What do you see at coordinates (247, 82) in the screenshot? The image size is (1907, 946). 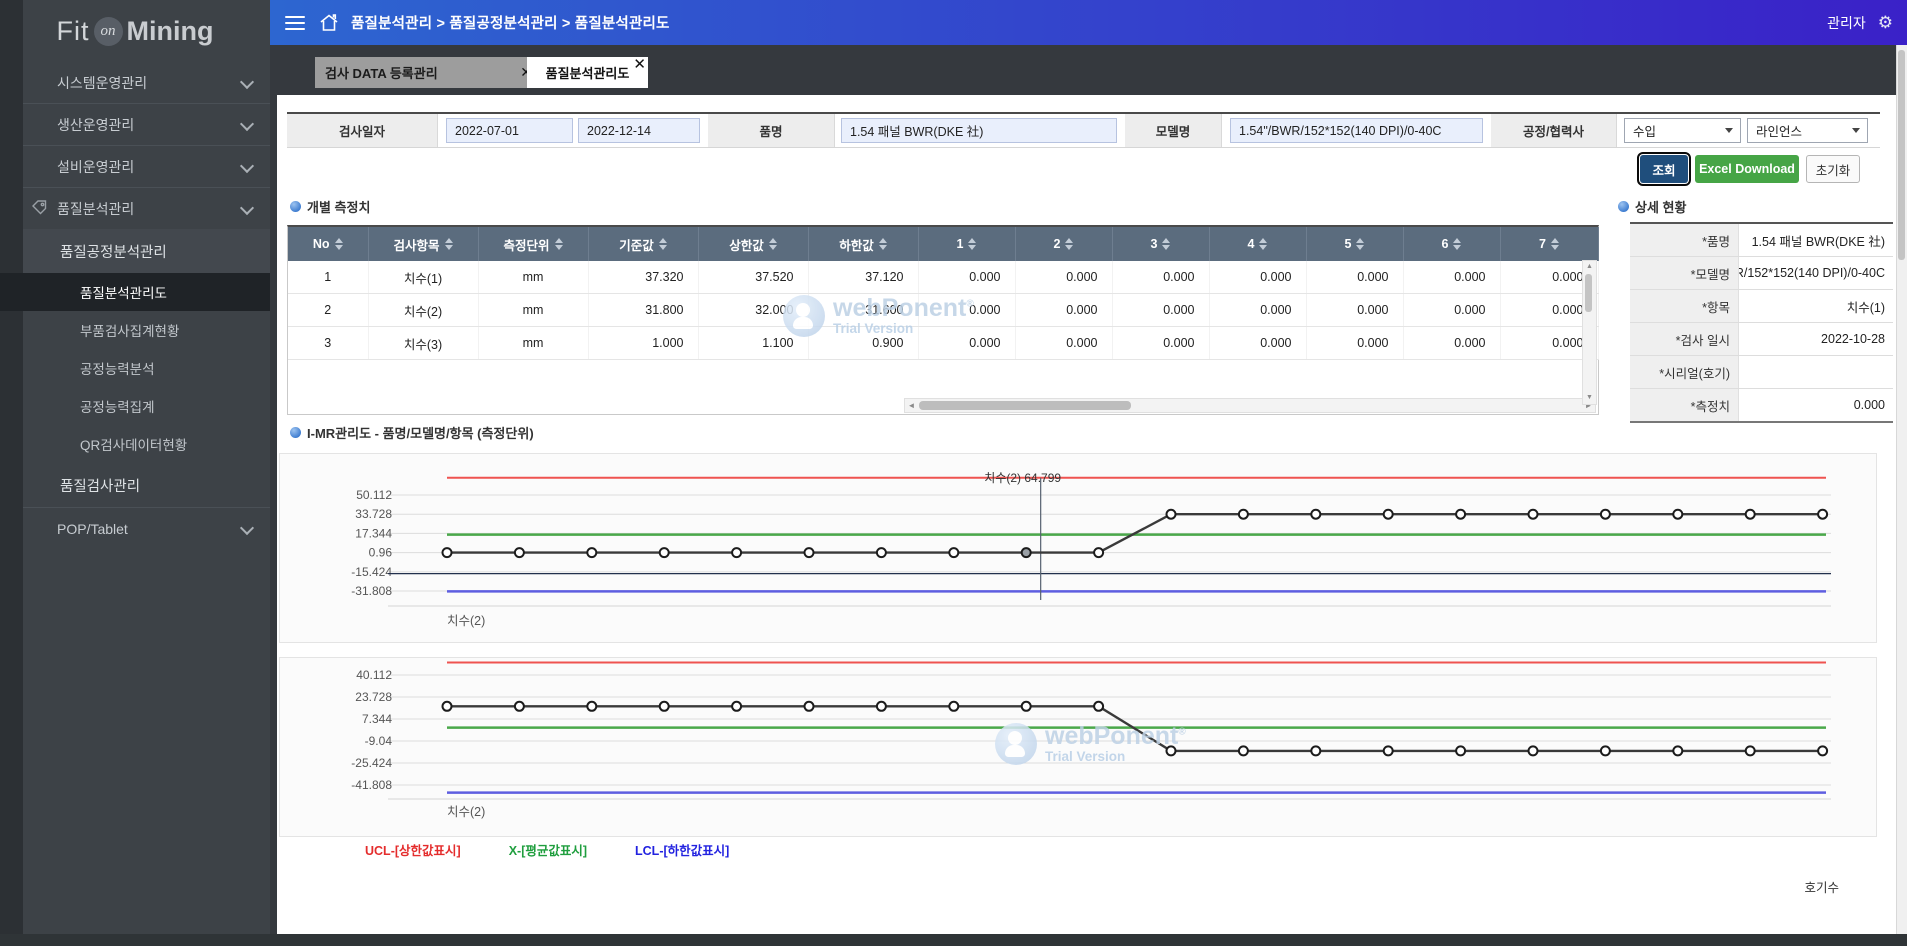 I see `chevron-down-icon` at bounding box center [247, 82].